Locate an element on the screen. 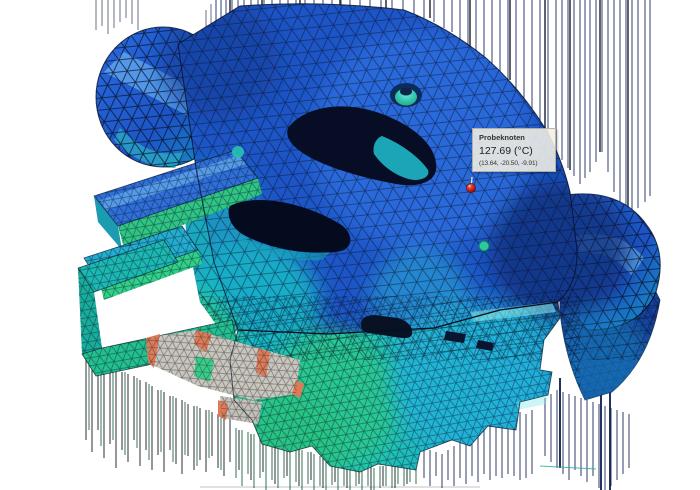 This screenshot has height=490, width=700. probe-annotation-coordinates: (13.64, -20.50, -9.91) is located at coordinates (508, 163).